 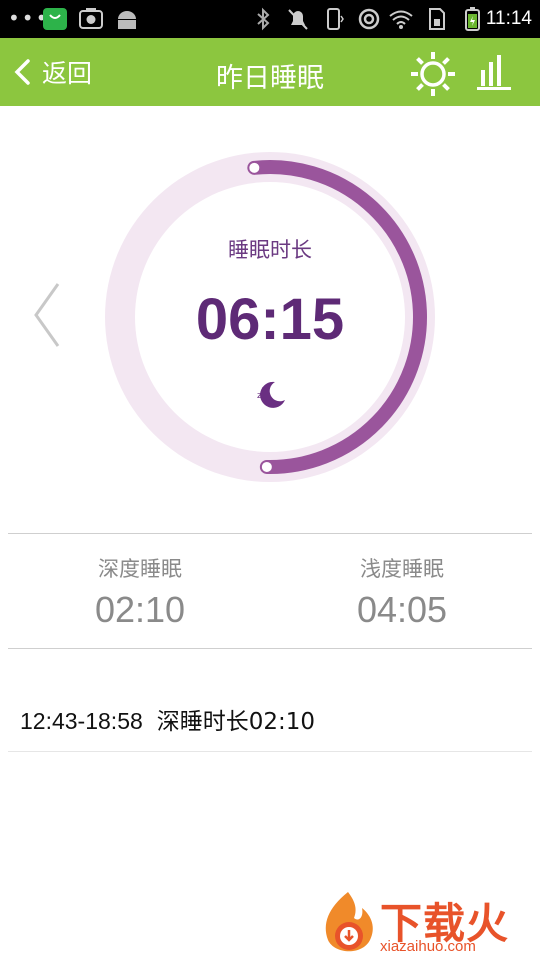 What do you see at coordinates (55, 19) in the screenshot?
I see `app-store-icon` at bounding box center [55, 19].